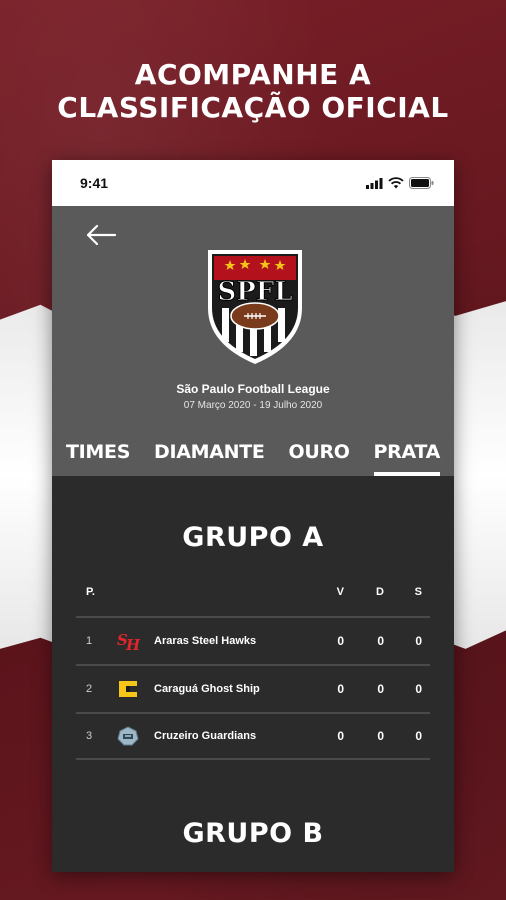 The image size is (506, 900). I want to click on back-arrow-icon, so click(101, 235).